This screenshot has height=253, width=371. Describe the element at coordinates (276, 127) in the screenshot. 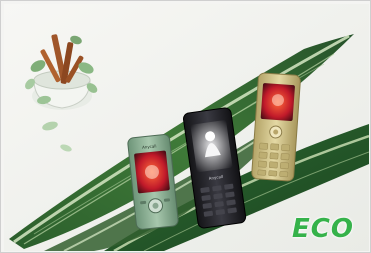

I see `mobile-phone-icon` at that location.